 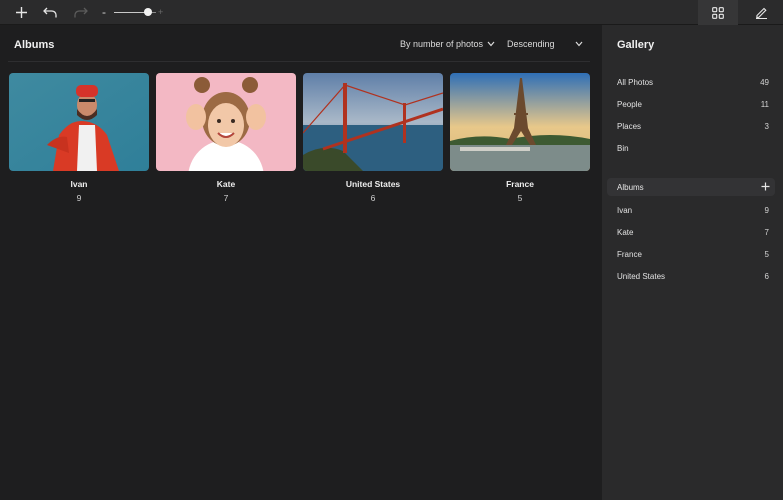 What do you see at coordinates (625, 210) in the screenshot?
I see `sidebar-item-label: Ivan` at bounding box center [625, 210].